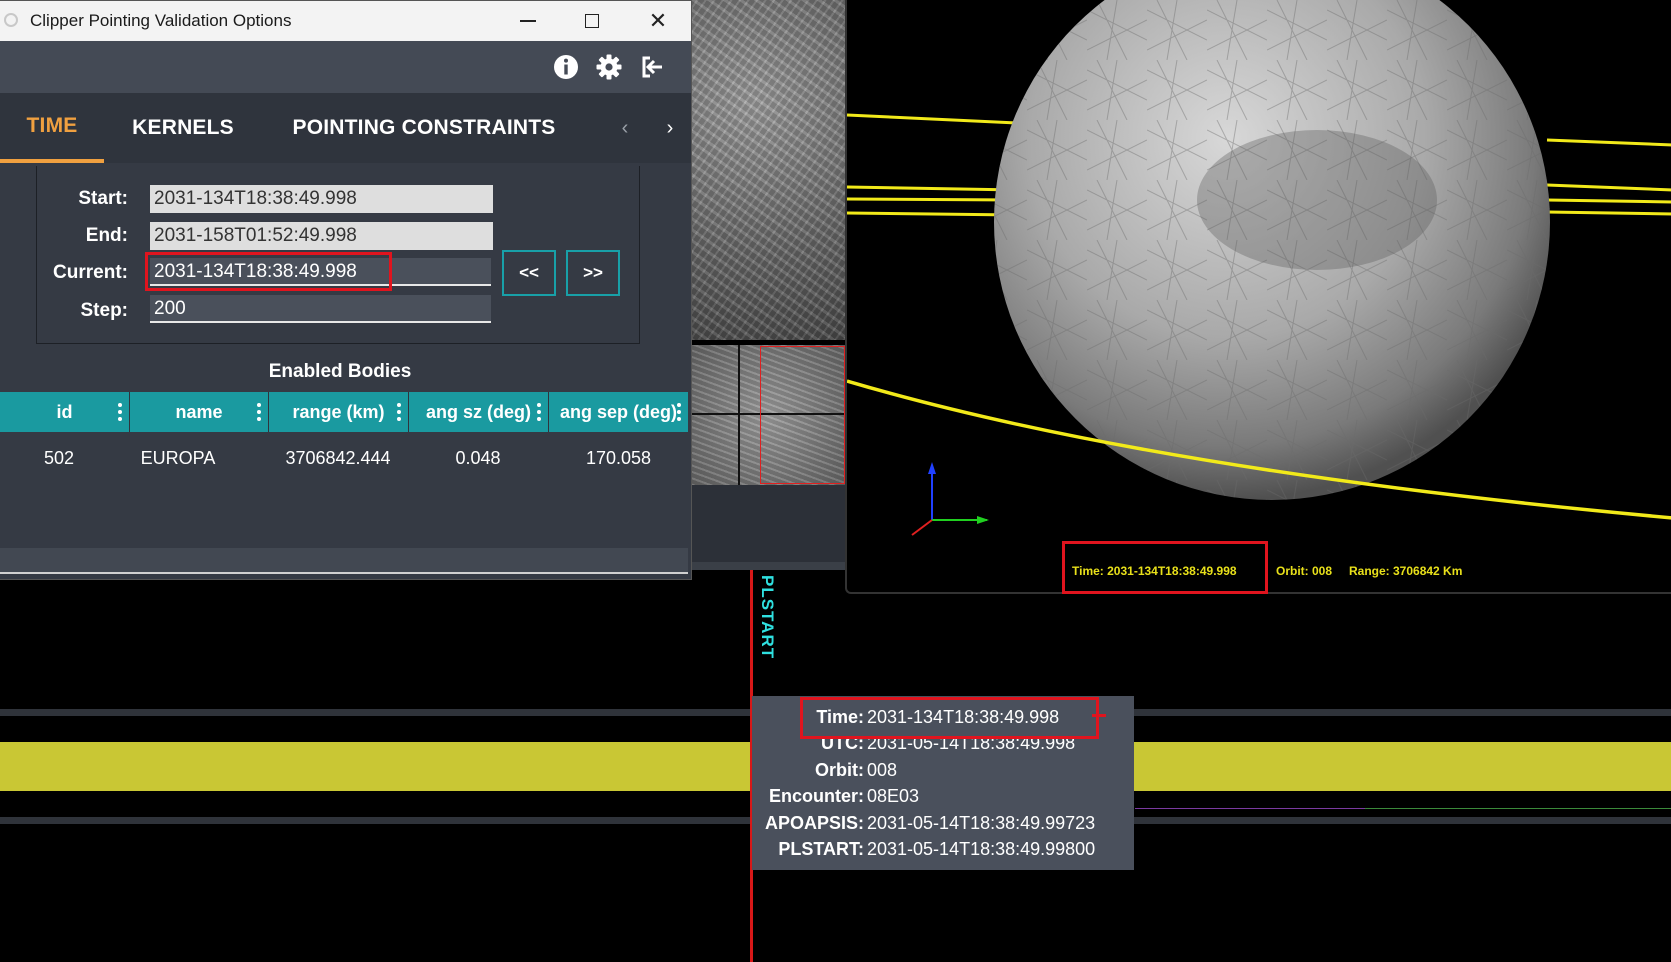 This screenshot has width=1671, height=962. I want to click on highlight-box-tooltip-time, so click(949, 718).